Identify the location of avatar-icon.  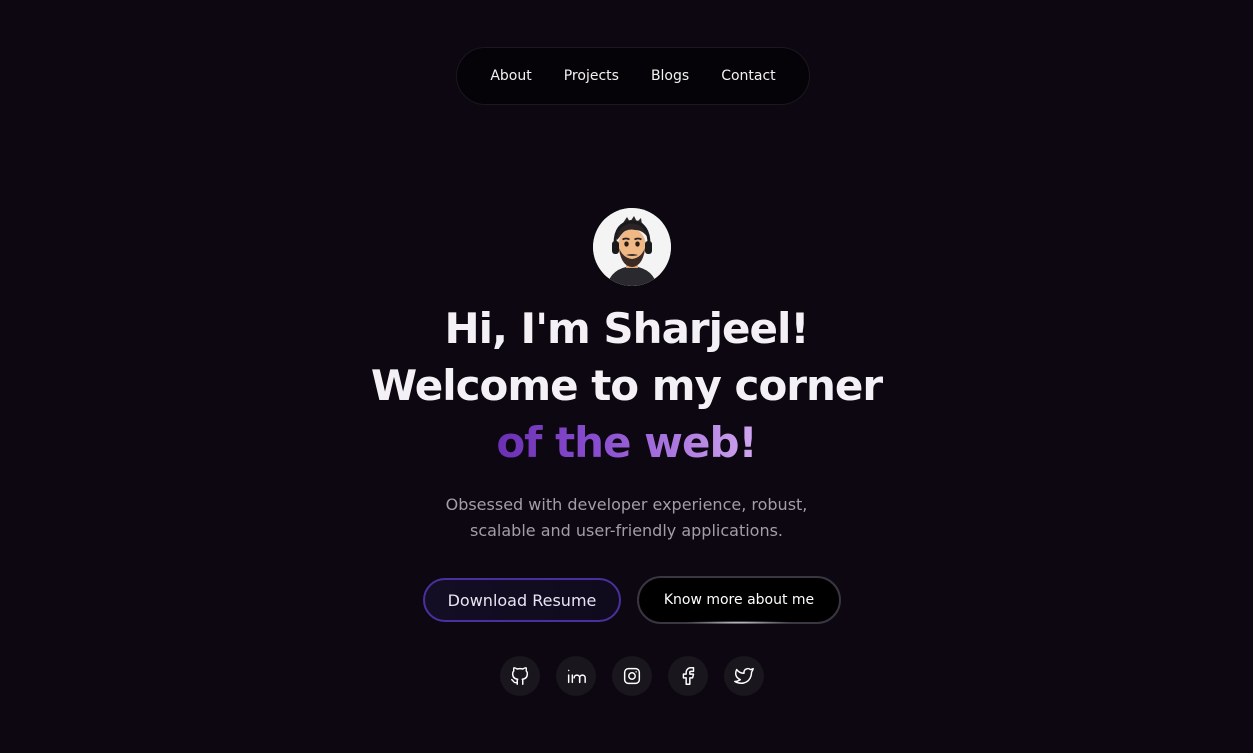
(632, 247).